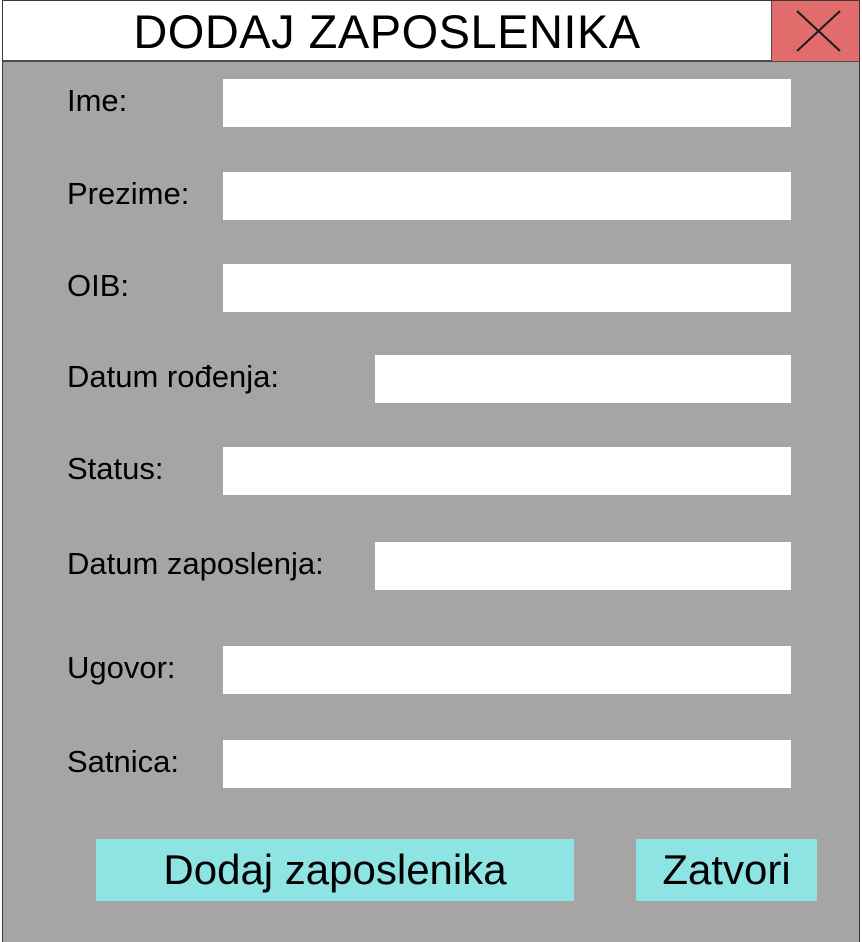 The image size is (862, 942). What do you see at coordinates (726, 870) in the screenshot?
I see `close-button: Zatvori` at bounding box center [726, 870].